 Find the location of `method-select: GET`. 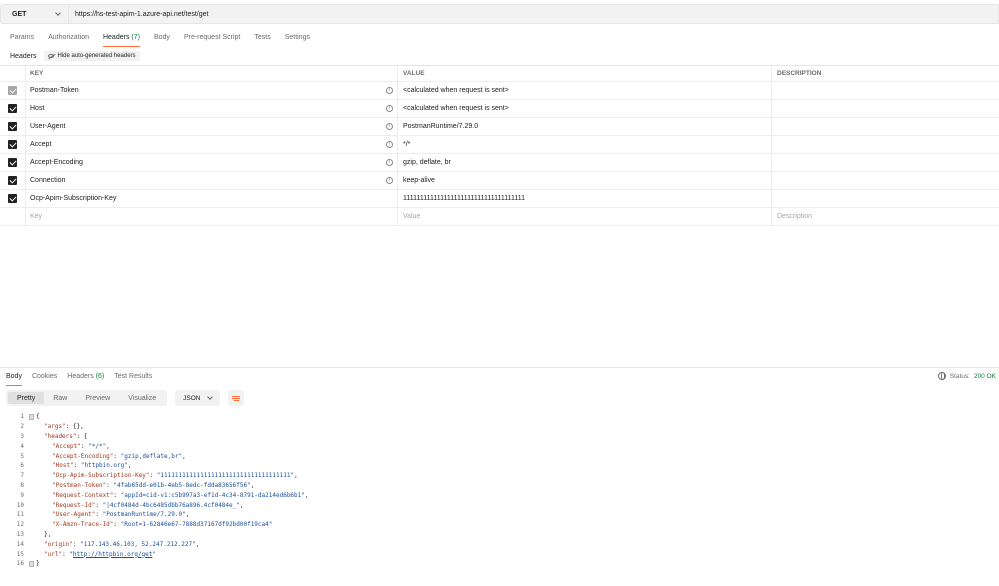

method-select: GET is located at coordinates (34, 14).